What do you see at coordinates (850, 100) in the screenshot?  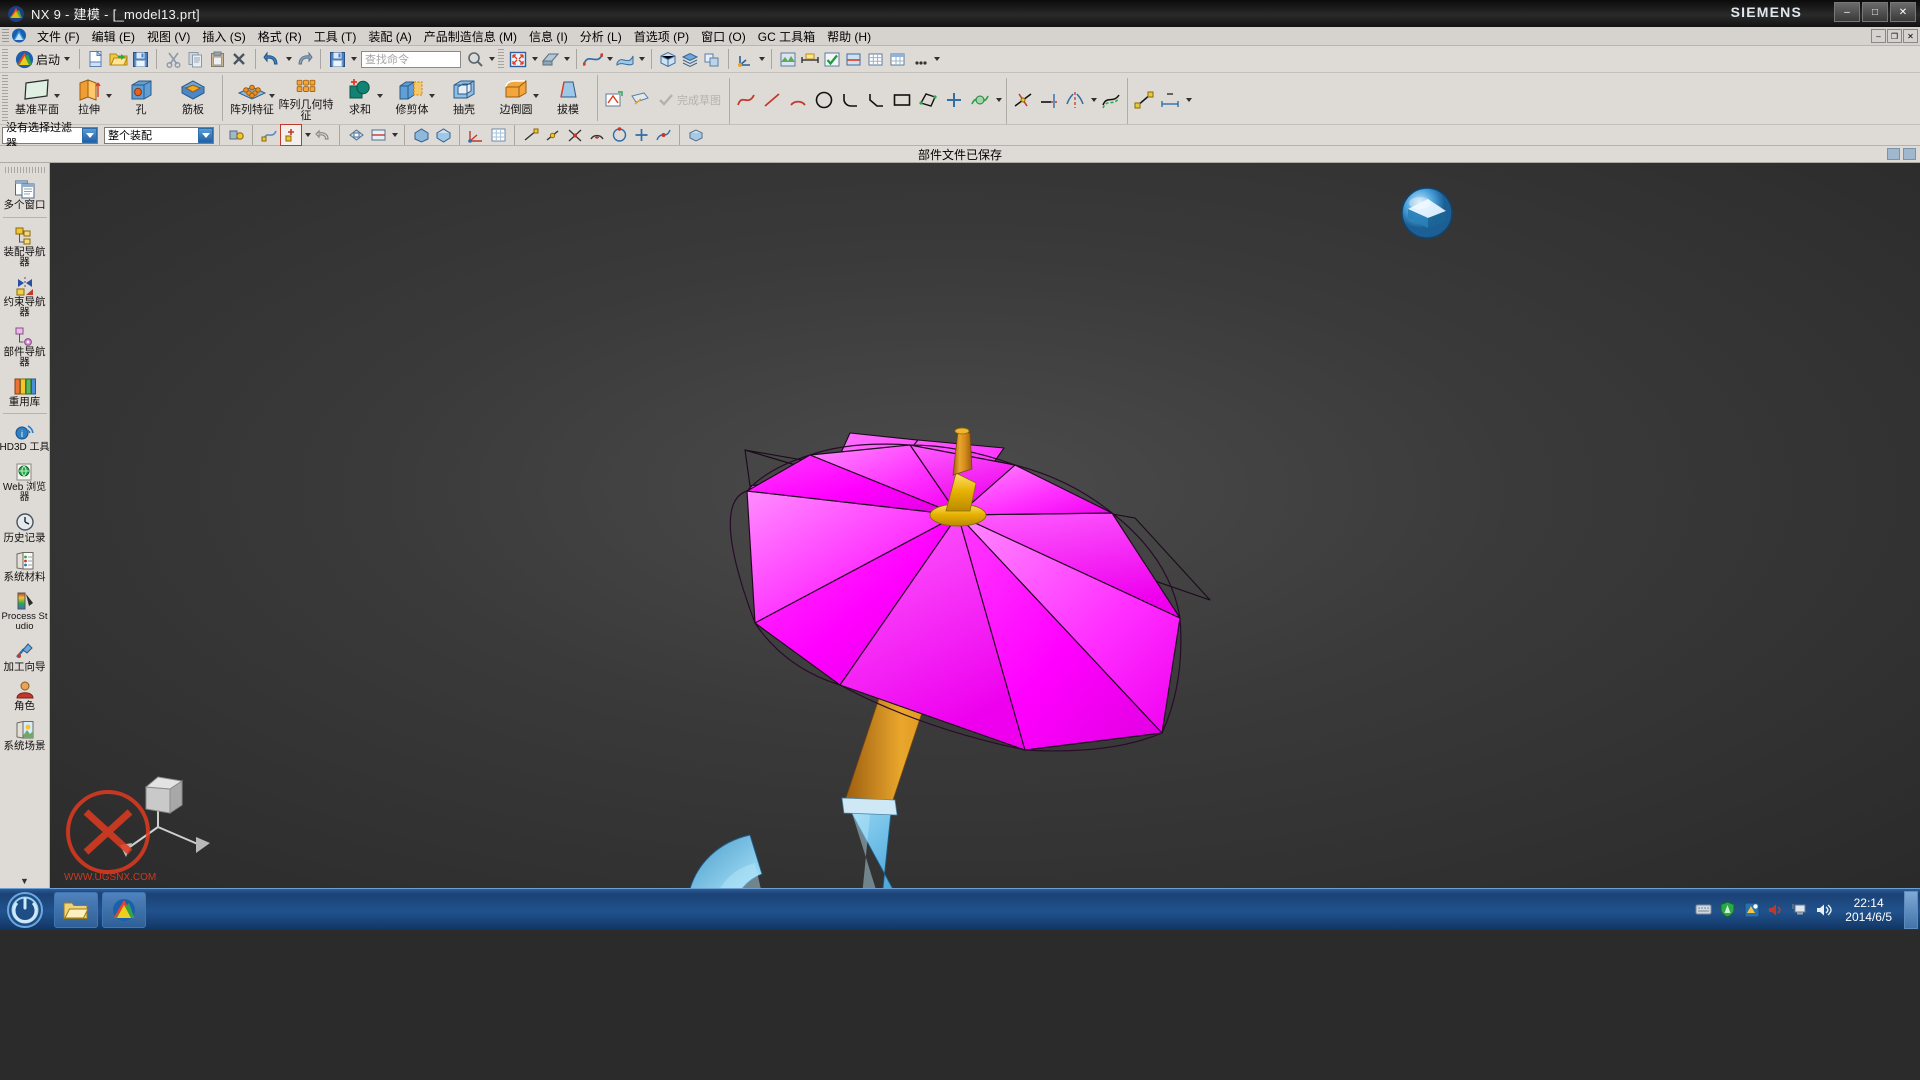 I see `fillet-icon` at bounding box center [850, 100].